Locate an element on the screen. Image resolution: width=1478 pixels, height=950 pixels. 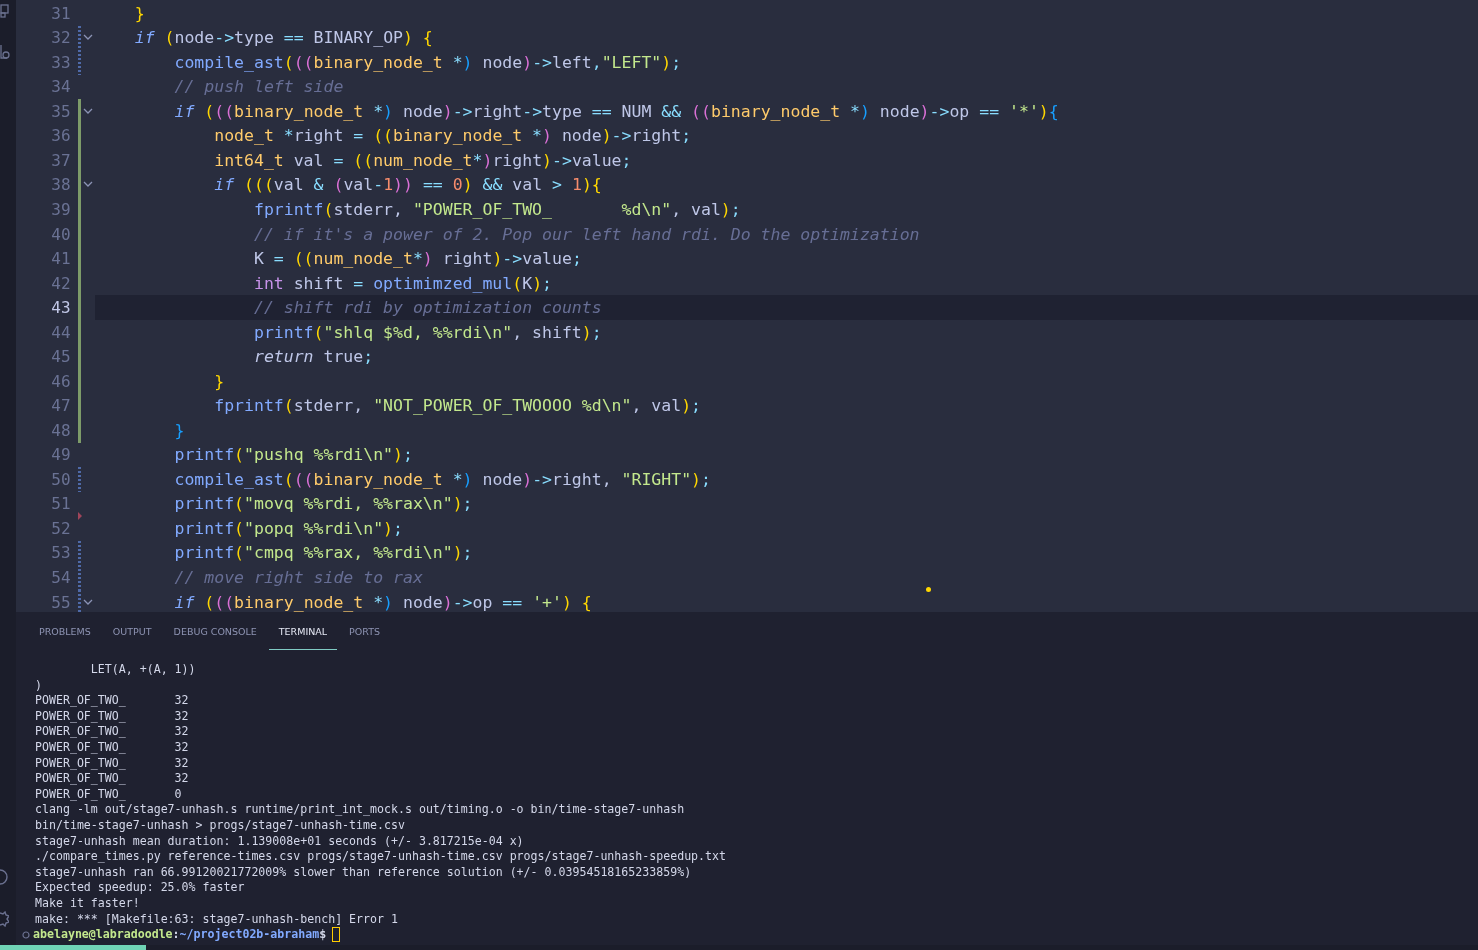
code-comment: // shift rdi by optimization counts is located at coordinates (427, 308).